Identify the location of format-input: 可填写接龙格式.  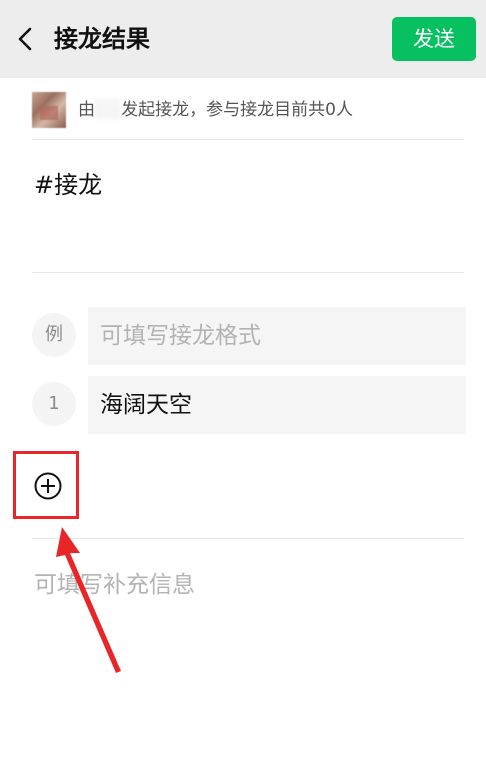
(277, 336).